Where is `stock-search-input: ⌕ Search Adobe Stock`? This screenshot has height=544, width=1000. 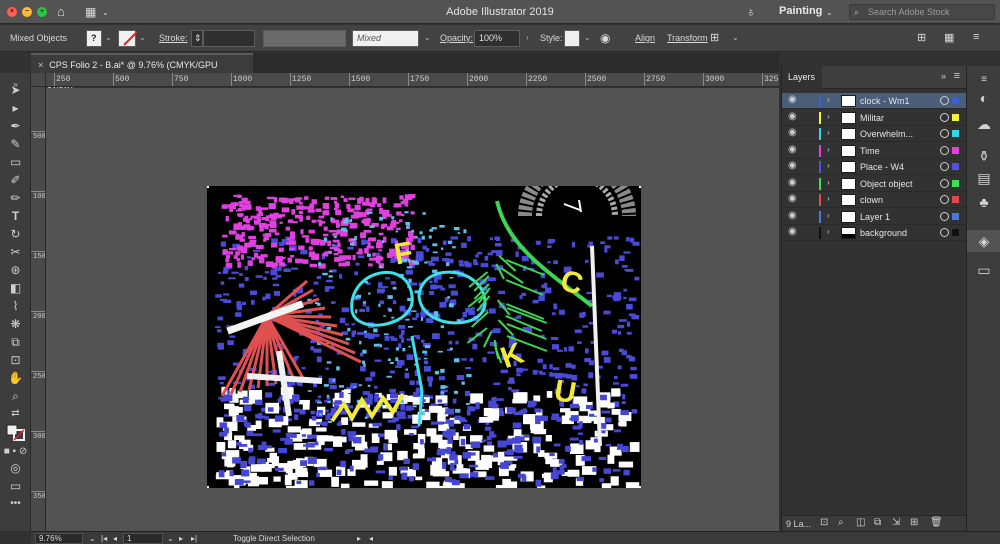 stock-search-input: ⌕ Search Adobe Stock is located at coordinates (922, 12).